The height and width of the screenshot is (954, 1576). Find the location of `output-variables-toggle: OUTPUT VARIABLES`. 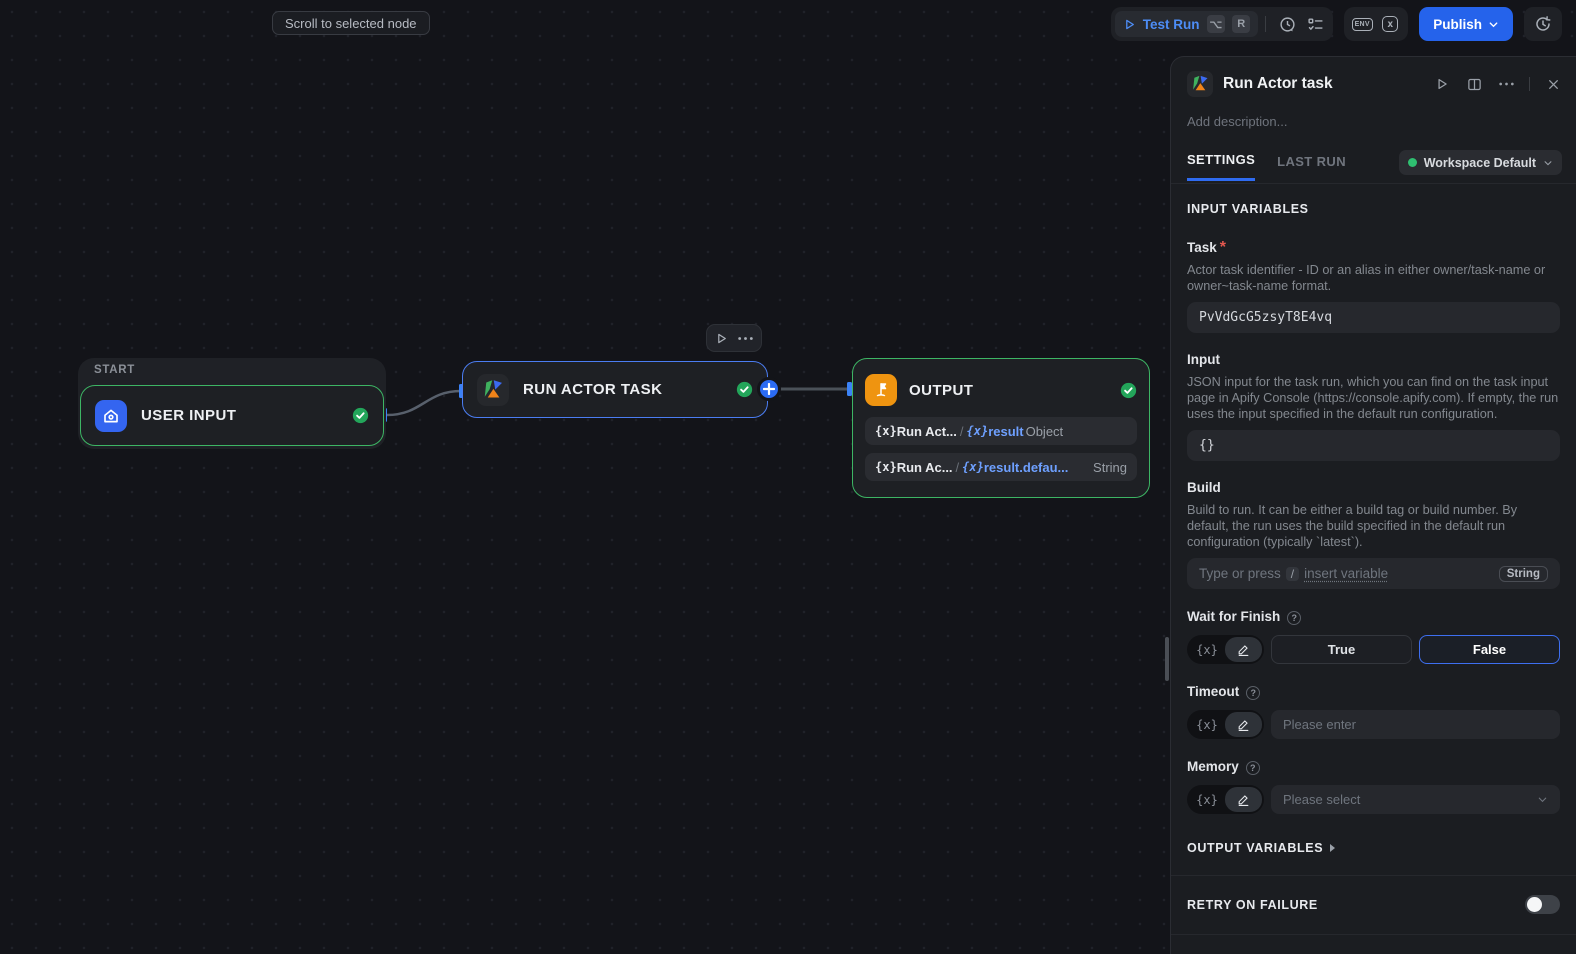

output-variables-toggle: OUTPUT VARIABLES is located at coordinates (1373, 848).